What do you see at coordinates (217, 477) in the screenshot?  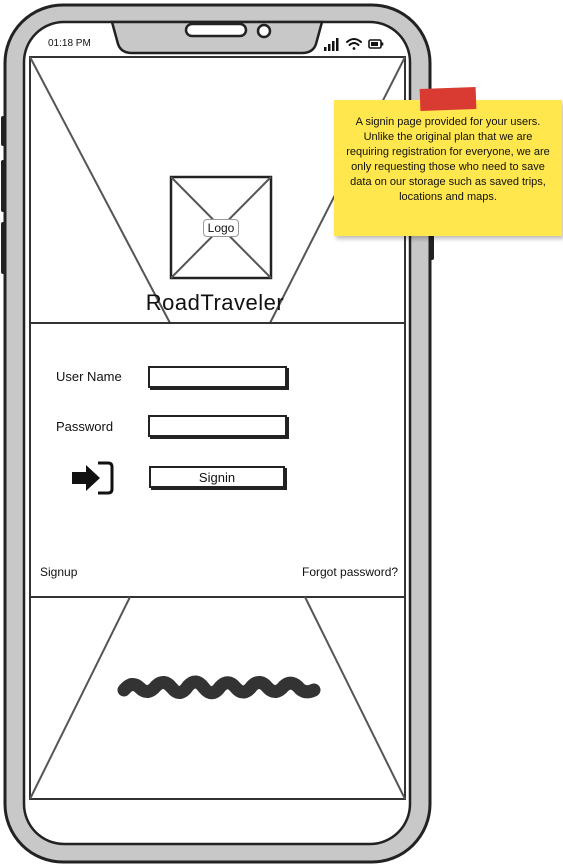 I see `signin-button: Signin` at bounding box center [217, 477].